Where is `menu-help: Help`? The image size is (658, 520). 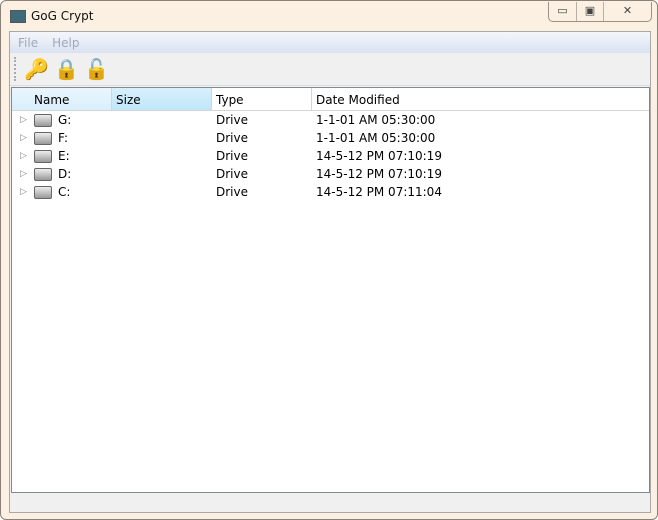
menu-help: Help is located at coordinates (65, 43).